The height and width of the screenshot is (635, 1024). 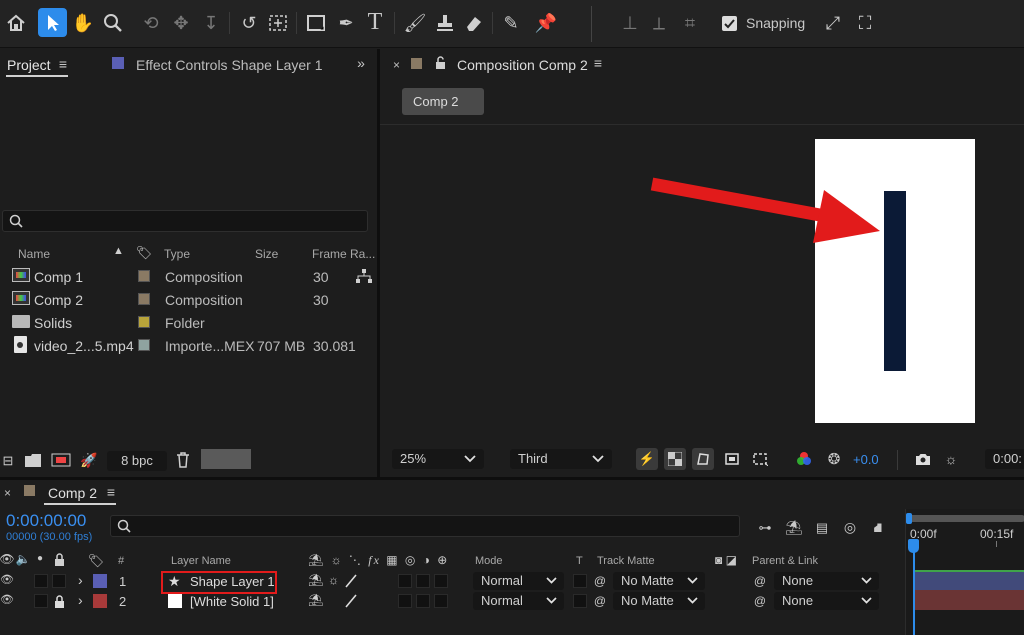 What do you see at coordinates (833, 23) in the screenshot?
I see `snap-edges-icon: ⤢` at bounding box center [833, 23].